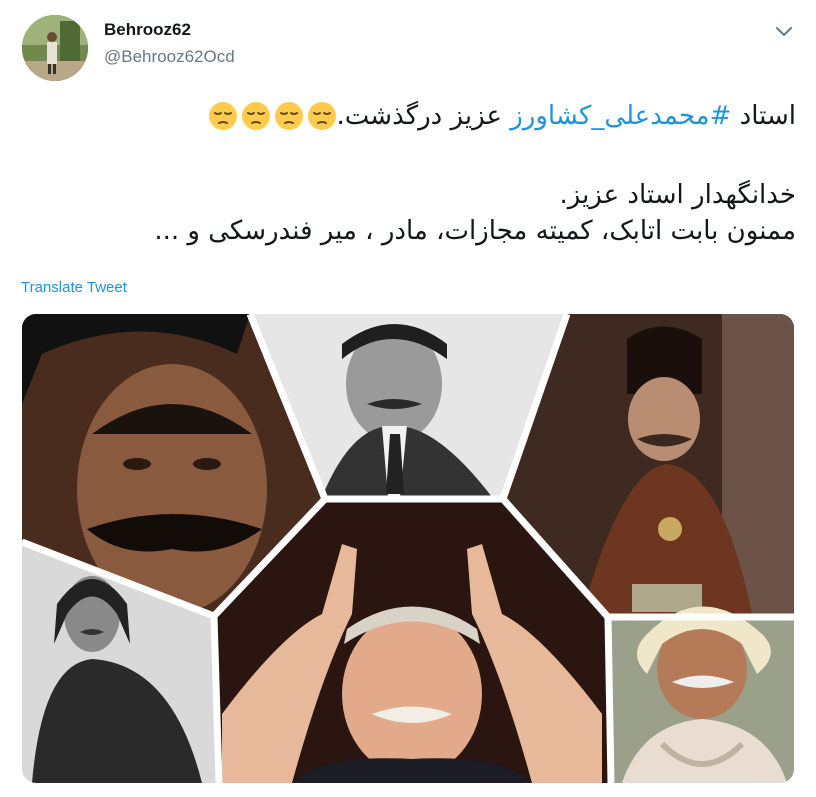  What do you see at coordinates (169, 57) in the screenshot?
I see `user-handle: @Behrooz62Ocd` at bounding box center [169, 57].